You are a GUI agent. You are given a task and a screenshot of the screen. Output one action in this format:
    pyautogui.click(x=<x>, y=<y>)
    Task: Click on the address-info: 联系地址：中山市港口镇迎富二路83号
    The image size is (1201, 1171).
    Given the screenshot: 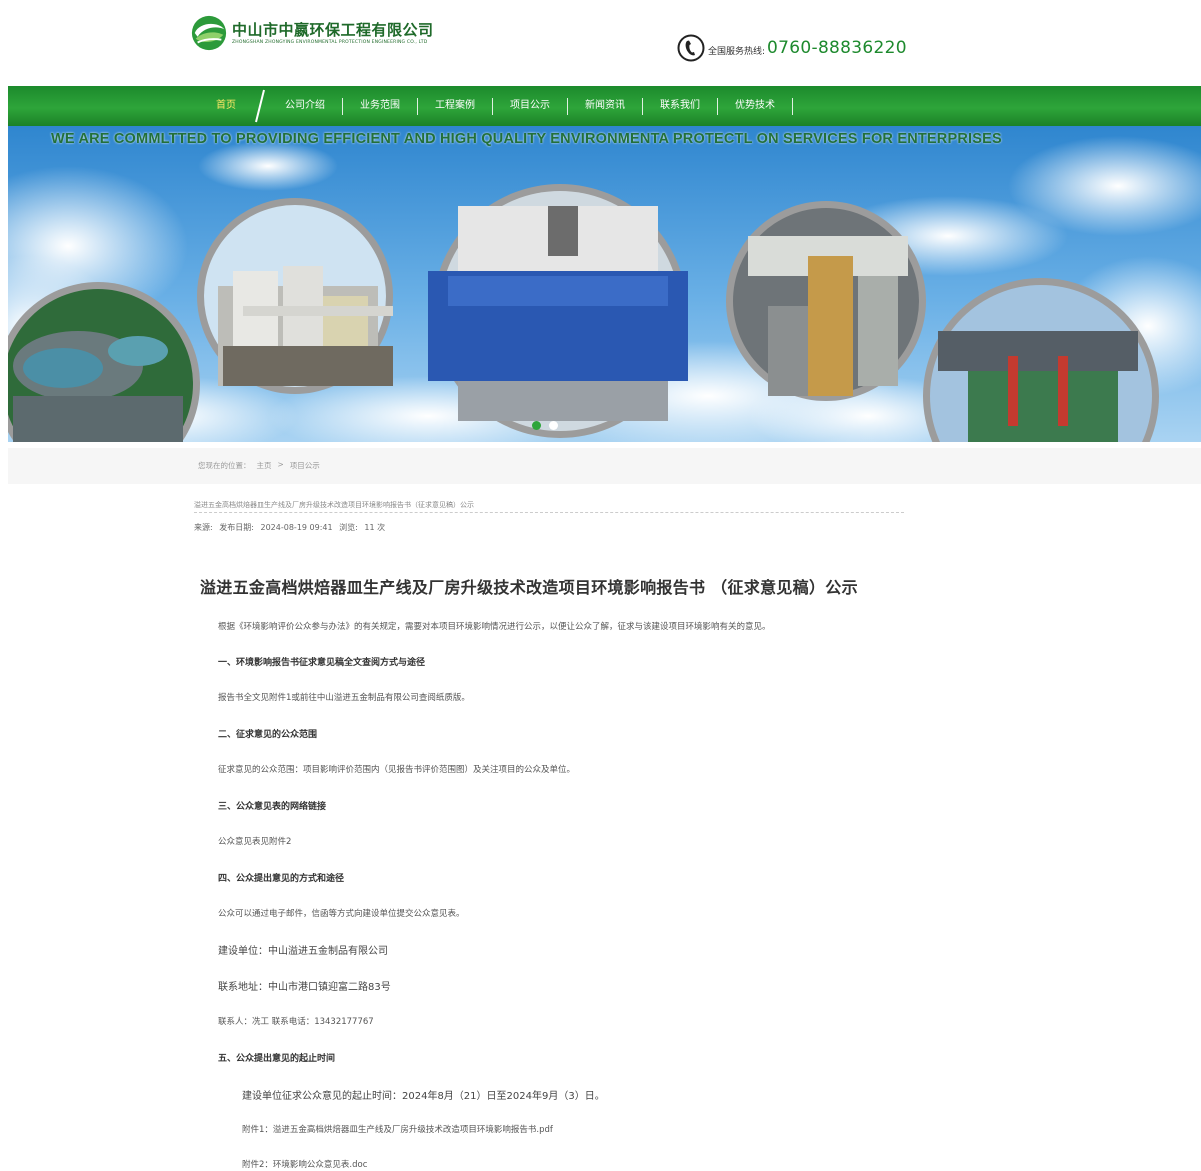 What is the action you would take?
    pyautogui.click(x=304, y=987)
    